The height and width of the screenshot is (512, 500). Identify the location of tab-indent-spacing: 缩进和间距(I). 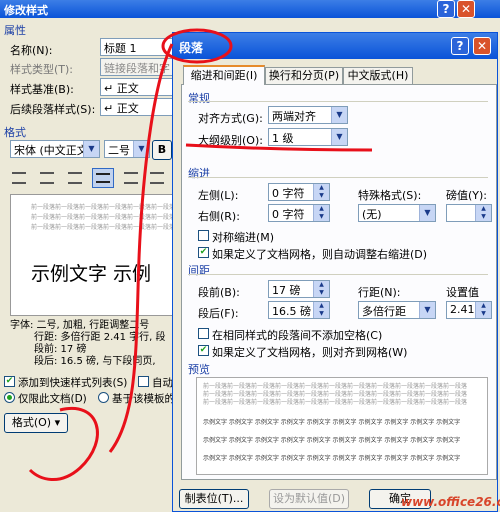
(224, 75).